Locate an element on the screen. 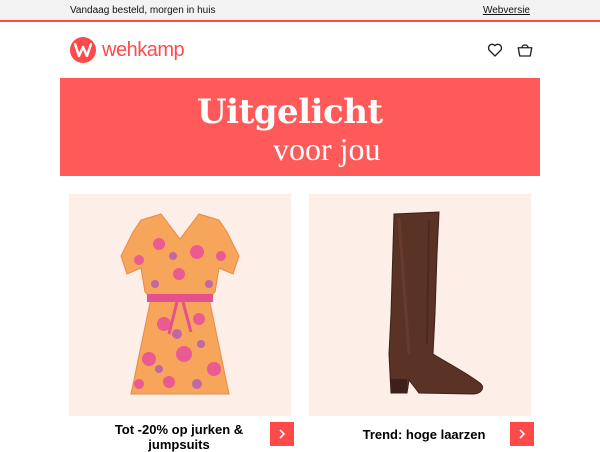 This screenshot has width=600, height=452. logo-text: wehkamp is located at coordinates (143, 49).